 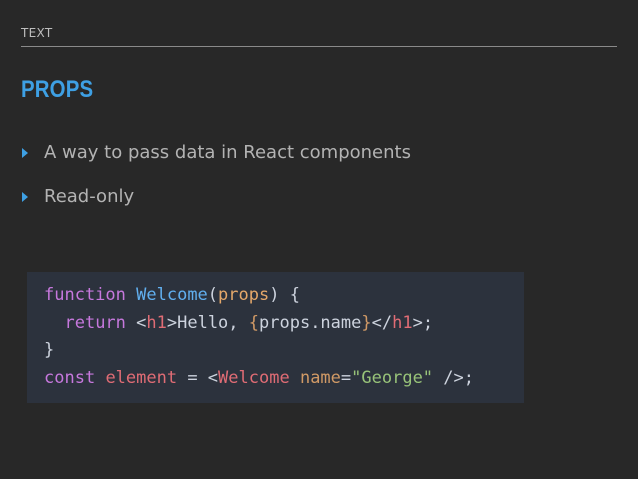 I want to click on code-token: />;, so click(x=453, y=377).